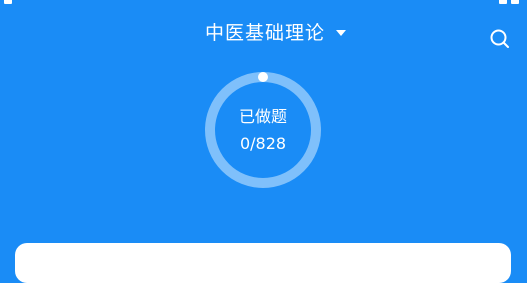  I want to click on battery-icon, so click(515, 2).